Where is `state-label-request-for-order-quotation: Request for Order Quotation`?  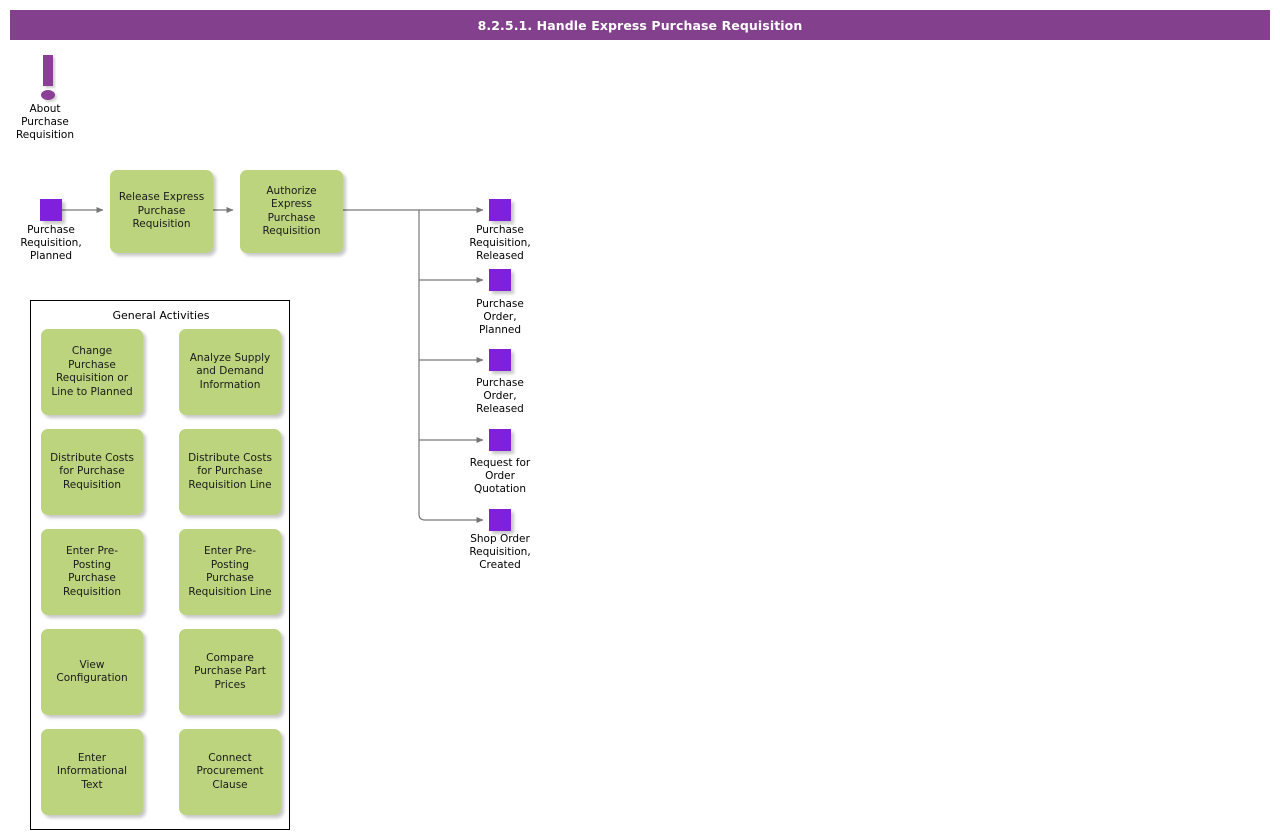
state-label-request-for-order-quotation: Request for Order Quotation is located at coordinates (500, 476).